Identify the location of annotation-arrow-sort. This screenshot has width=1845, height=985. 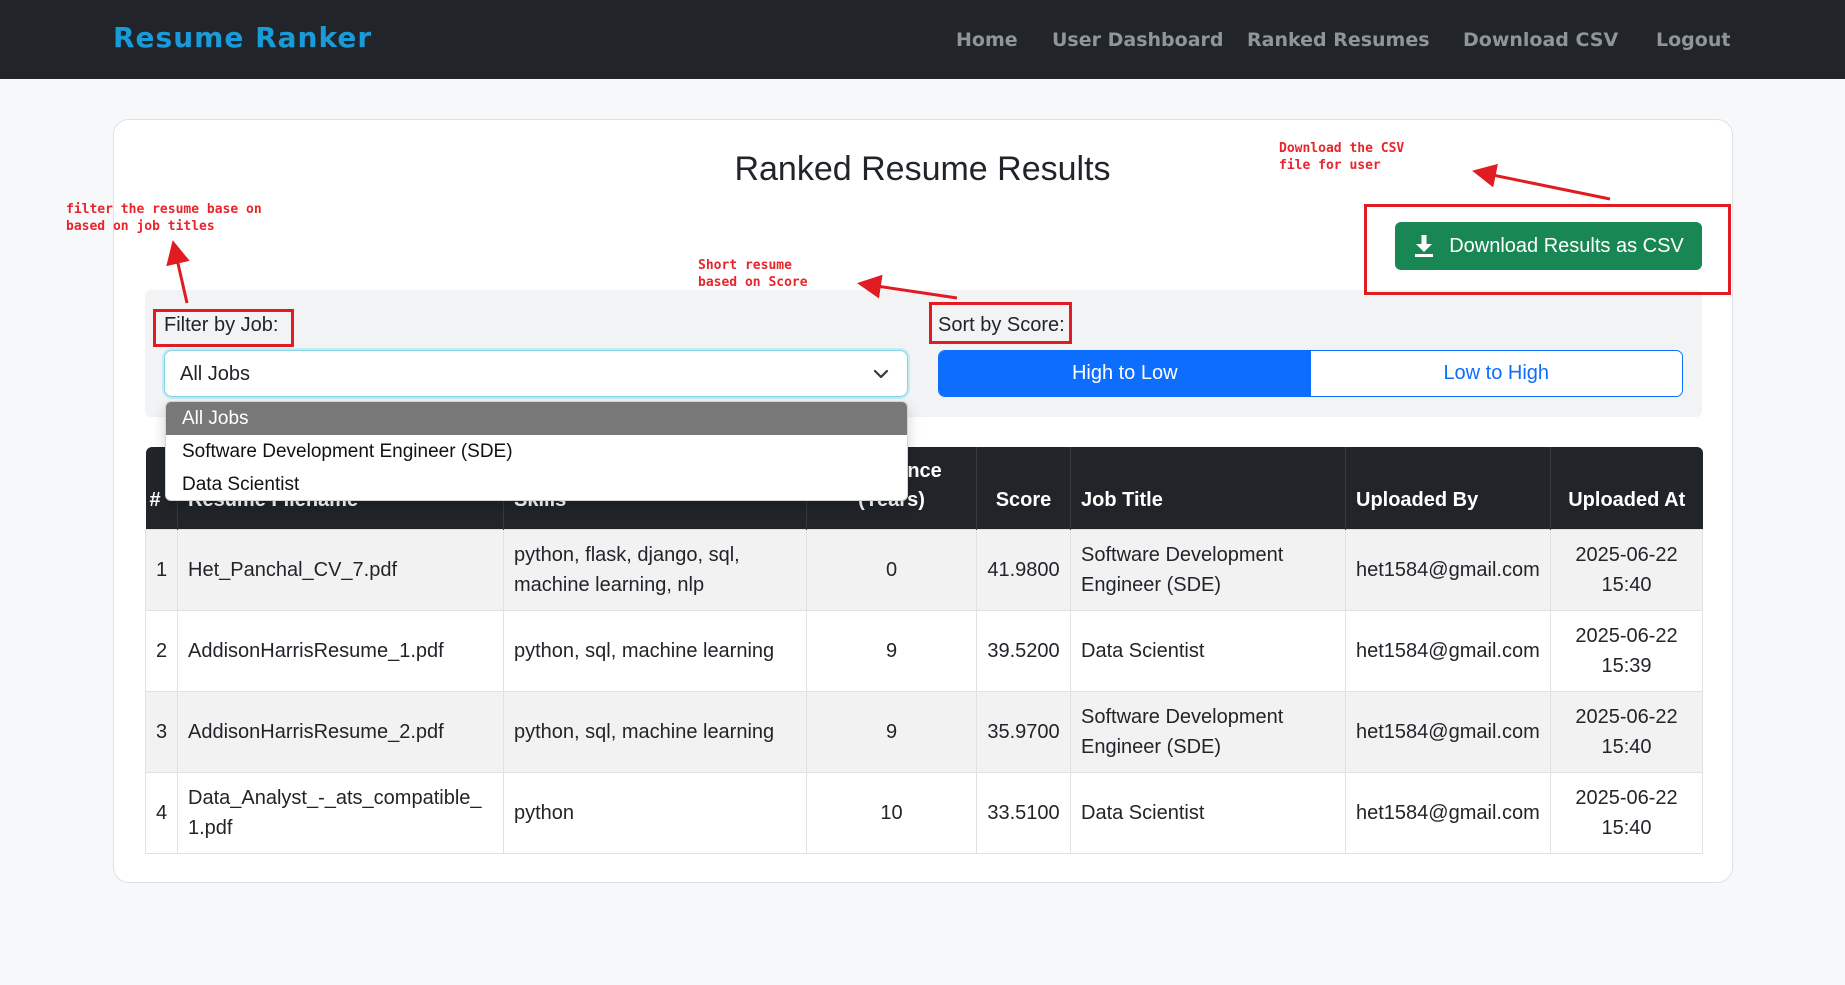
(907, 287).